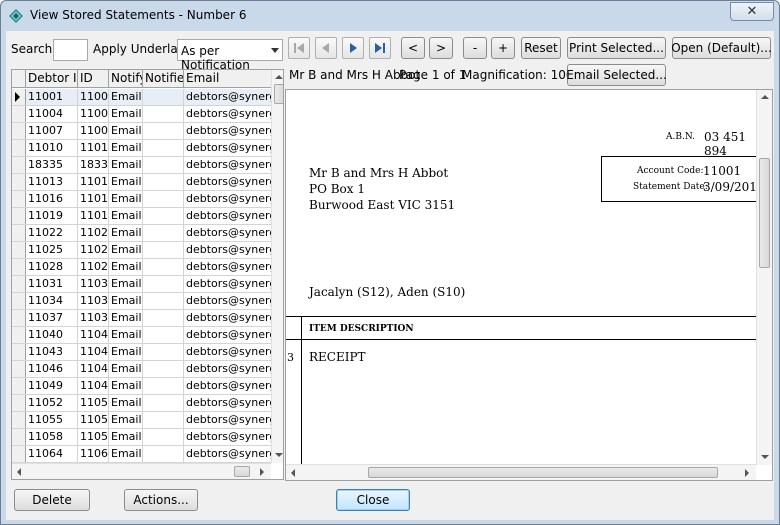  What do you see at coordinates (541, 48) in the screenshot?
I see `reset-button: Reset` at bounding box center [541, 48].